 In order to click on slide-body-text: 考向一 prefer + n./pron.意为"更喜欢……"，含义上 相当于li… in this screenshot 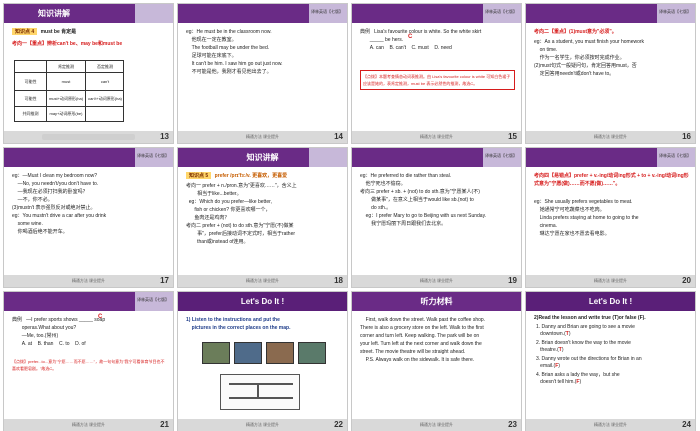, I will do `click(241, 214)`.